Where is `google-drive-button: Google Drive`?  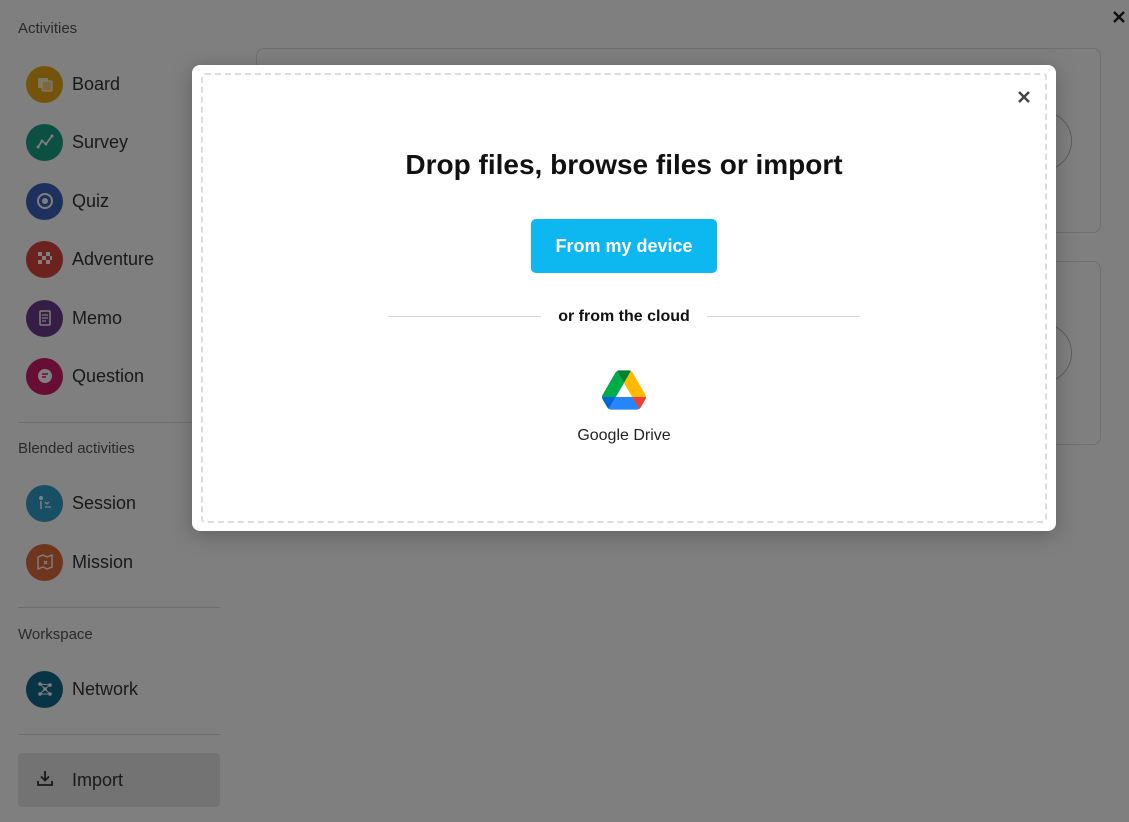 google-drive-button: Google Drive is located at coordinates (624, 408).